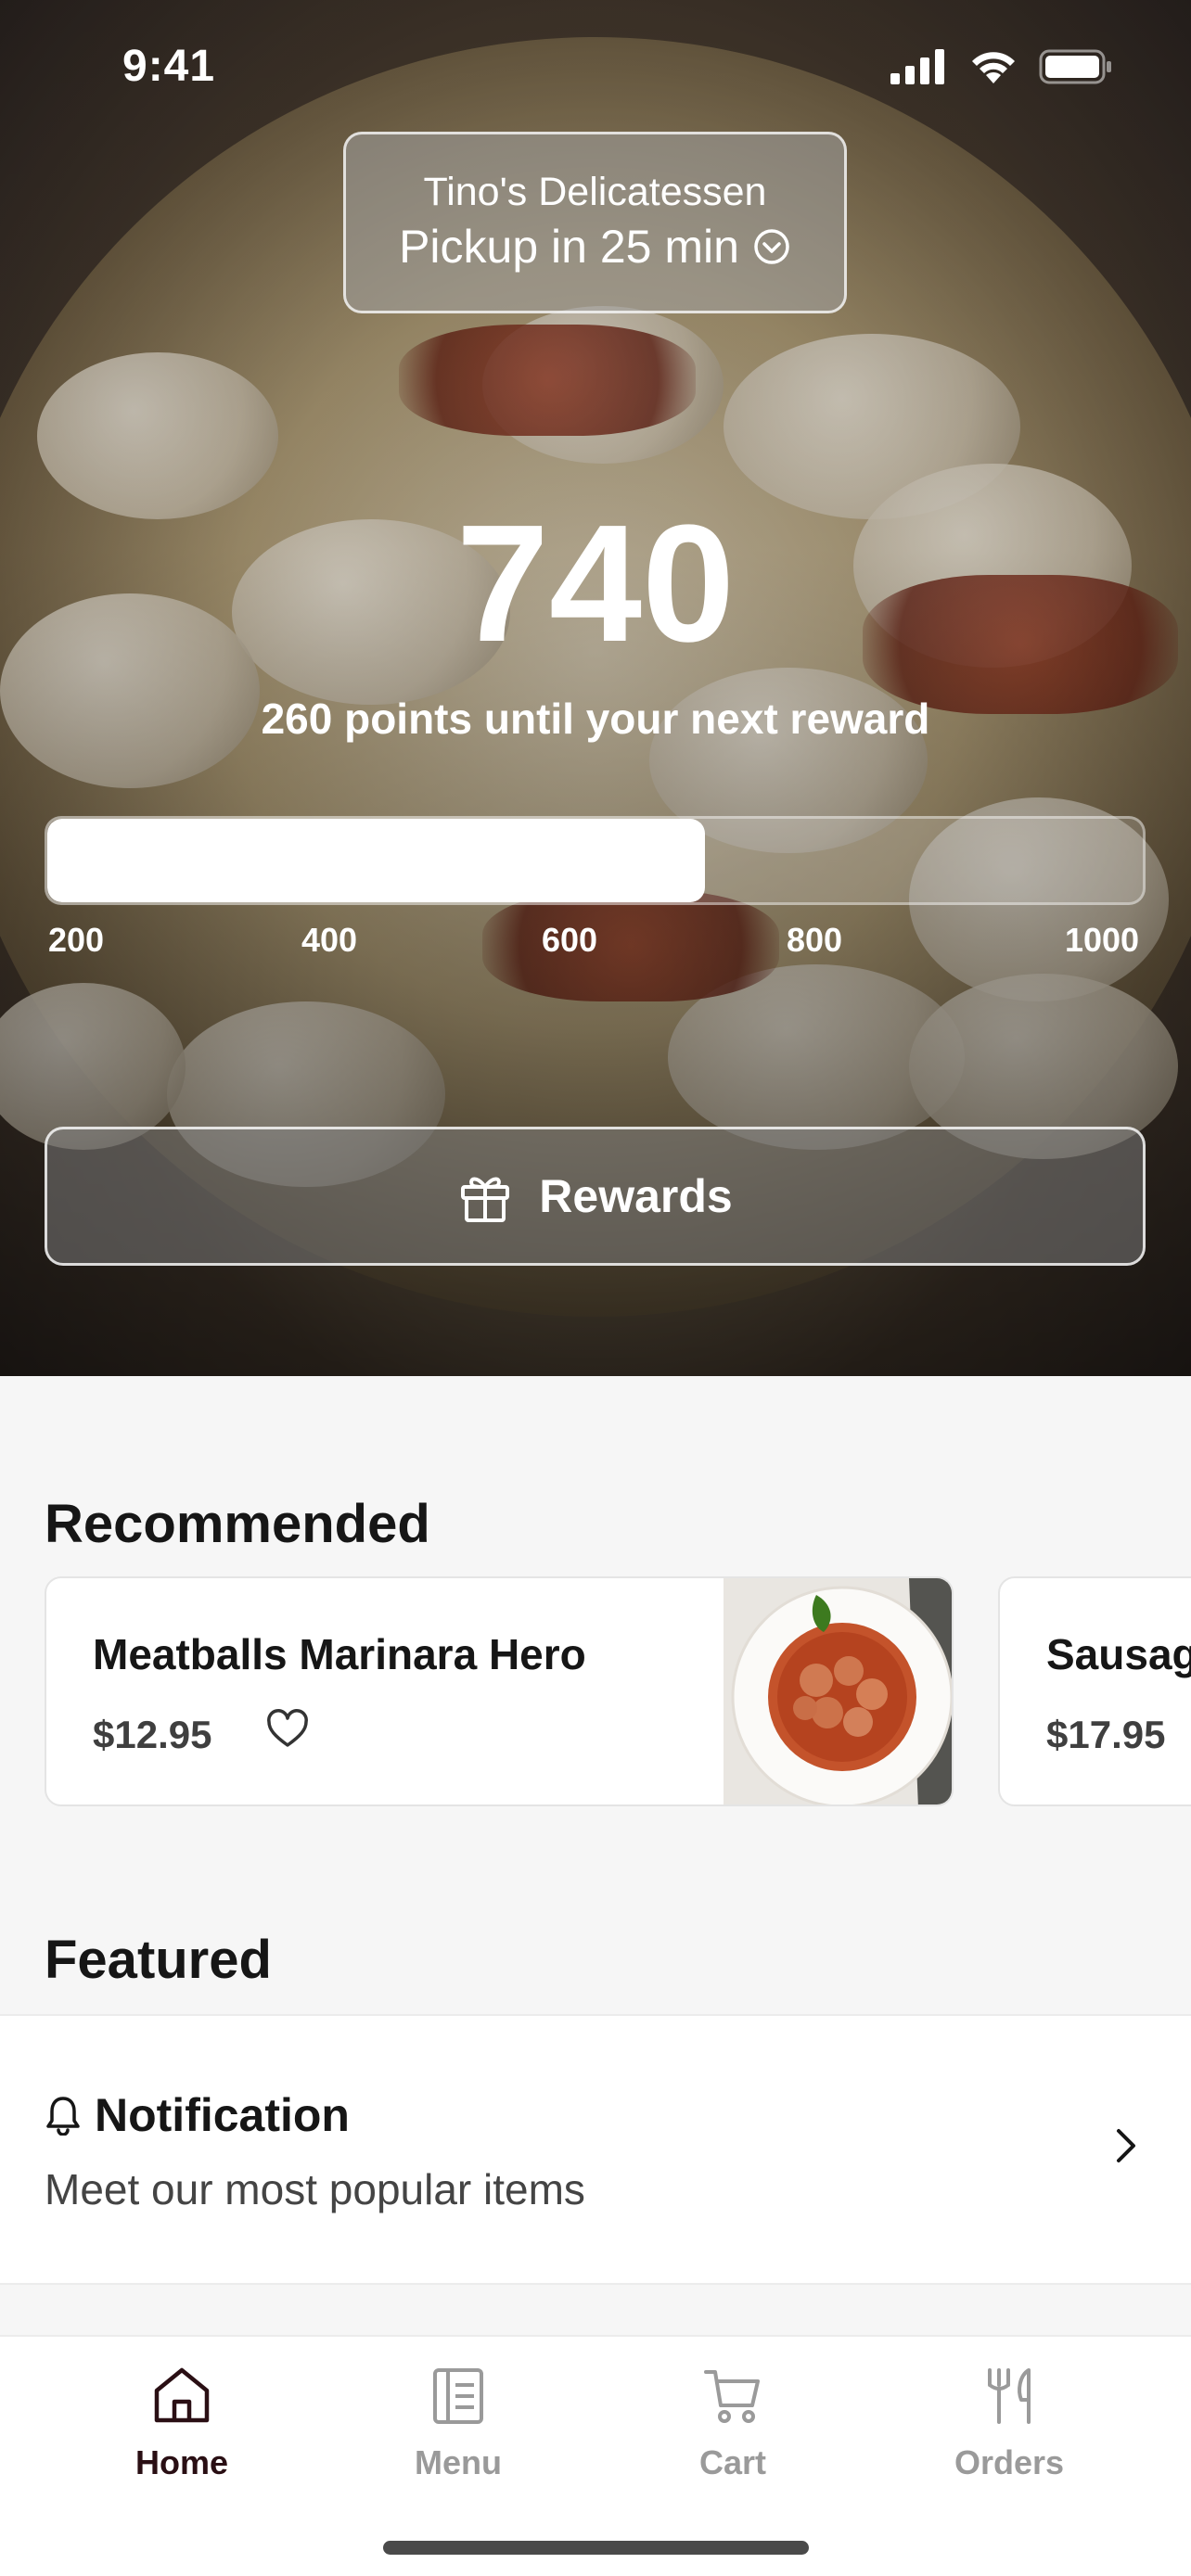  Describe the element at coordinates (499, 1691) in the screenshot. I see `recommended-card: Meatballs Marinara Hero $12.95` at that location.